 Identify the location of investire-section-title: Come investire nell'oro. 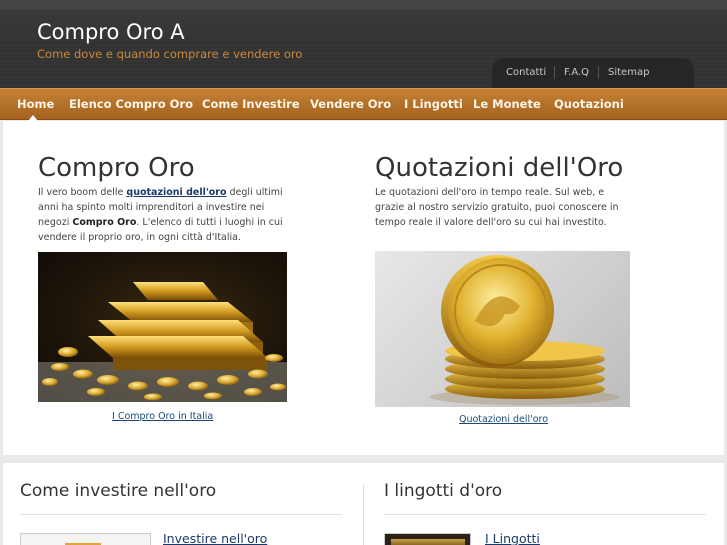
(118, 491).